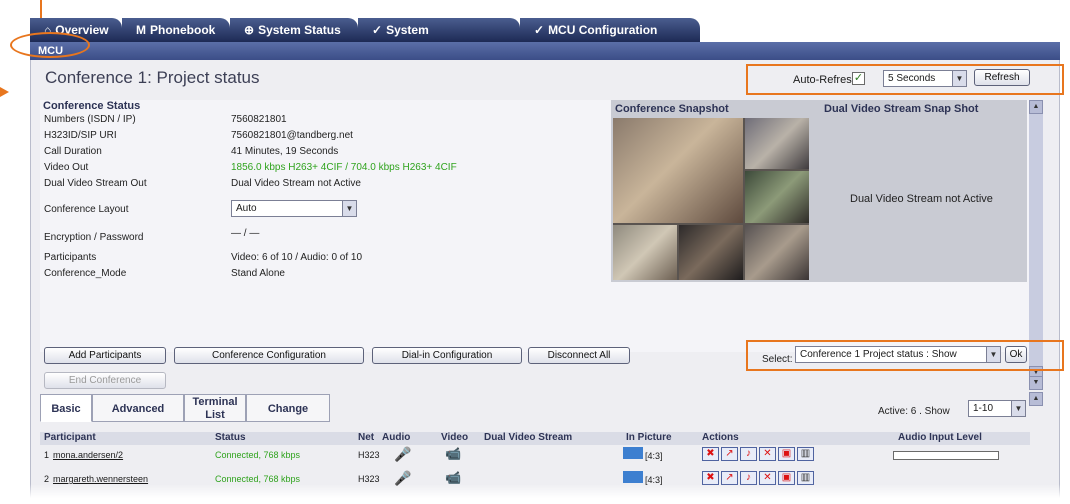 The width and height of the screenshot is (1070, 504). What do you see at coordinates (447, 355) in the screenshot?
I see `dialin-configuration-button: Dial-in Configuration` at bounding box center [447, 355].